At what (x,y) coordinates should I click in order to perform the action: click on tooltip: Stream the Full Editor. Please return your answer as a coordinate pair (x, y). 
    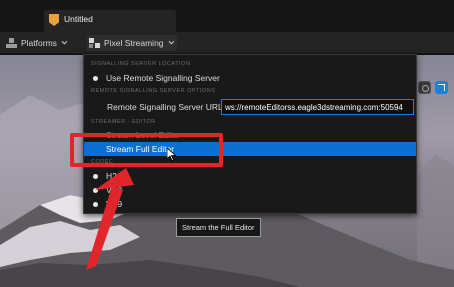
    Looking at the image, I should click on (218, 227).